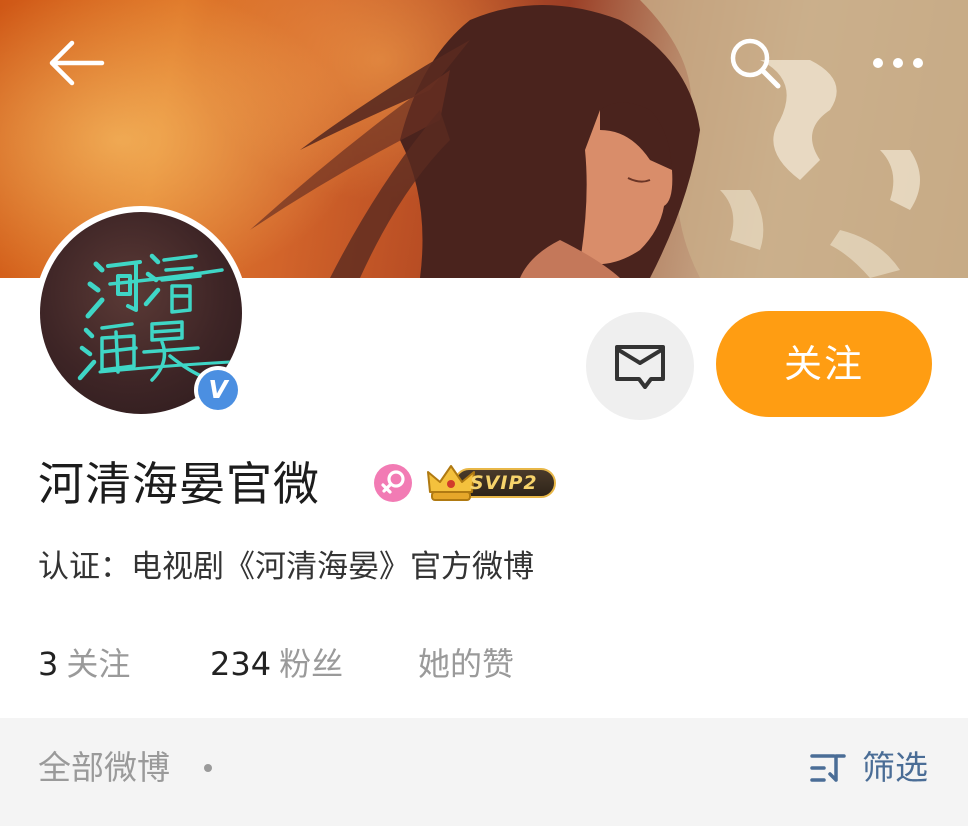  What do you see at coordinates (179, 484) in the screenshot?
I see `profile-name: 河清海晏官微` at bounding box center [179, 484].